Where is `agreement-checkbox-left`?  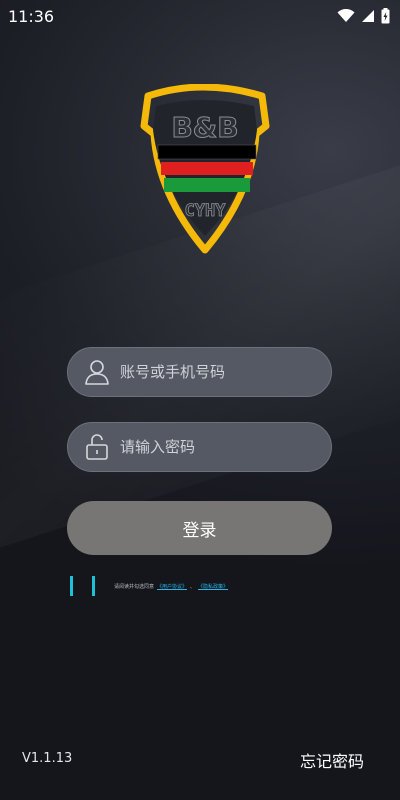
agreement-checkbox-left is located at coordinates (71, 586).